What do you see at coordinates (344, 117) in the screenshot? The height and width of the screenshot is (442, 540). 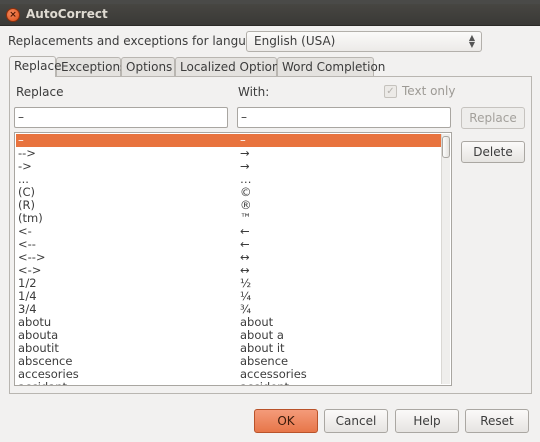 I see `with-input: –` at bounding box center [344, 117].